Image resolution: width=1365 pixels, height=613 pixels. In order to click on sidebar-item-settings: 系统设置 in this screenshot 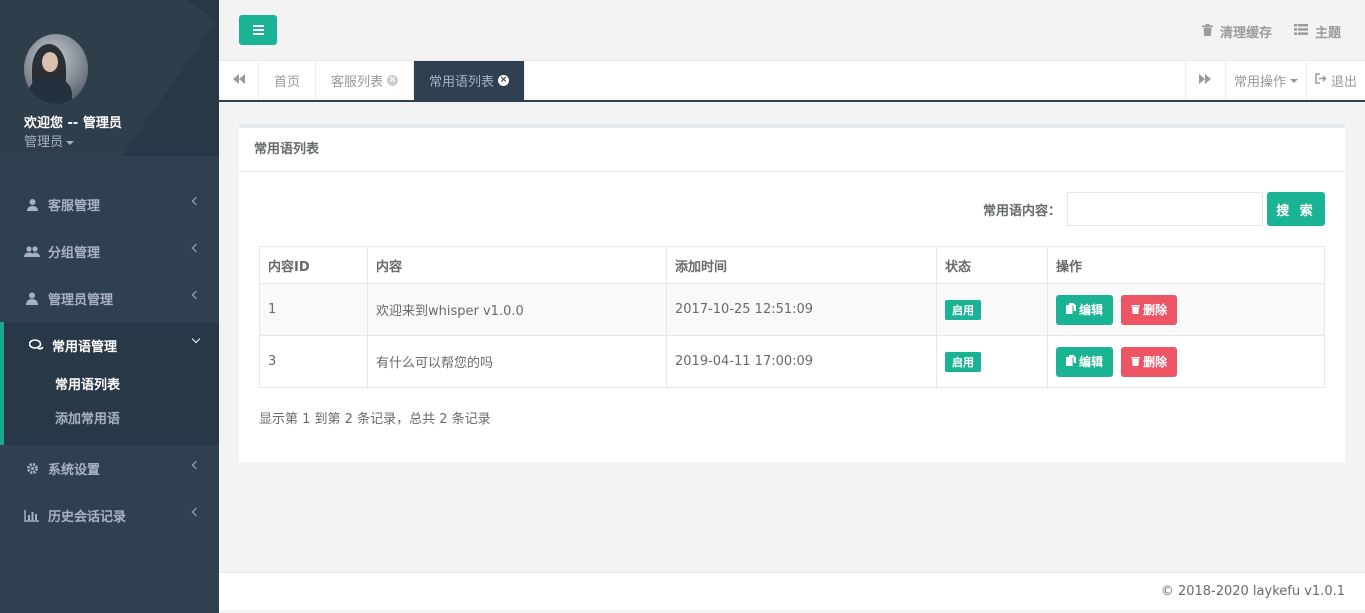, I will do `click(109, 468)`.